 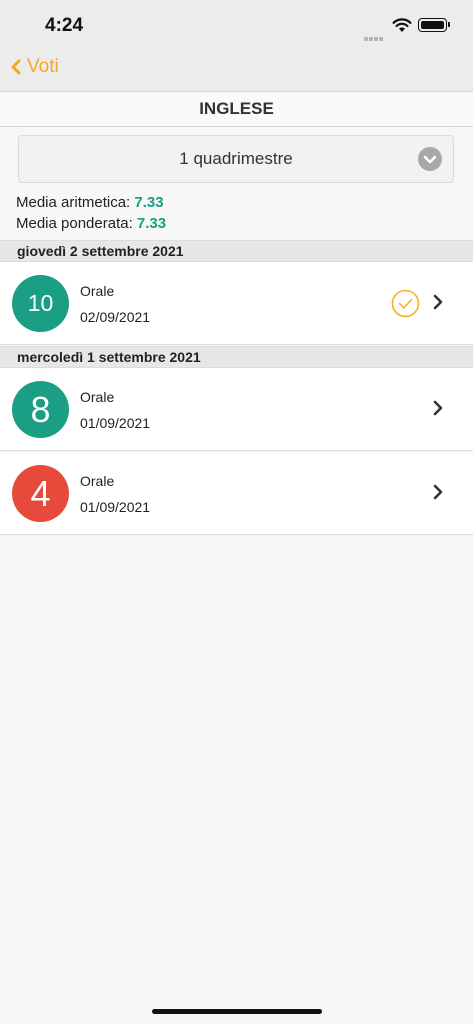 What do you see at coordinates (402, 25) in the screenshot?
I see `wifi-icon` at bounding box center [402, 25].